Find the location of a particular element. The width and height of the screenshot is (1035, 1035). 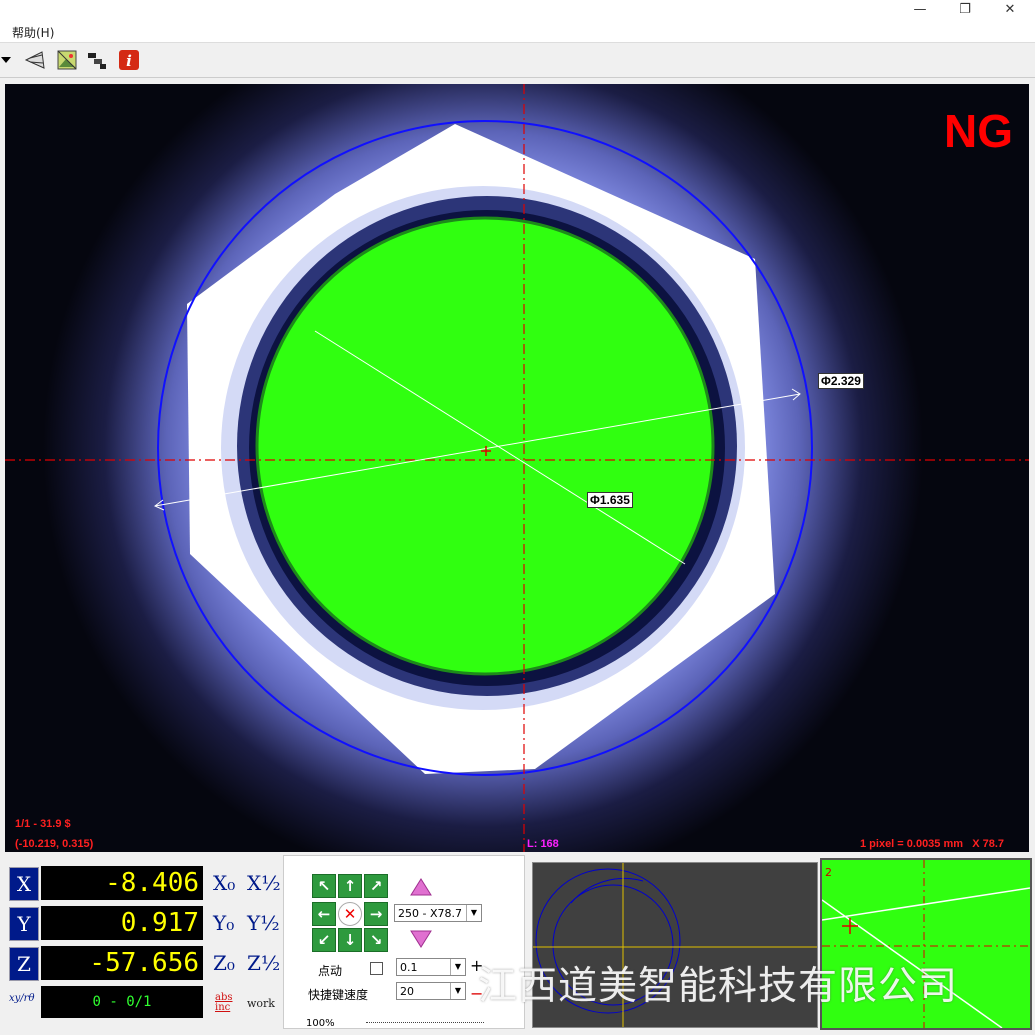

image-icon is located at coordinates (67, 60).